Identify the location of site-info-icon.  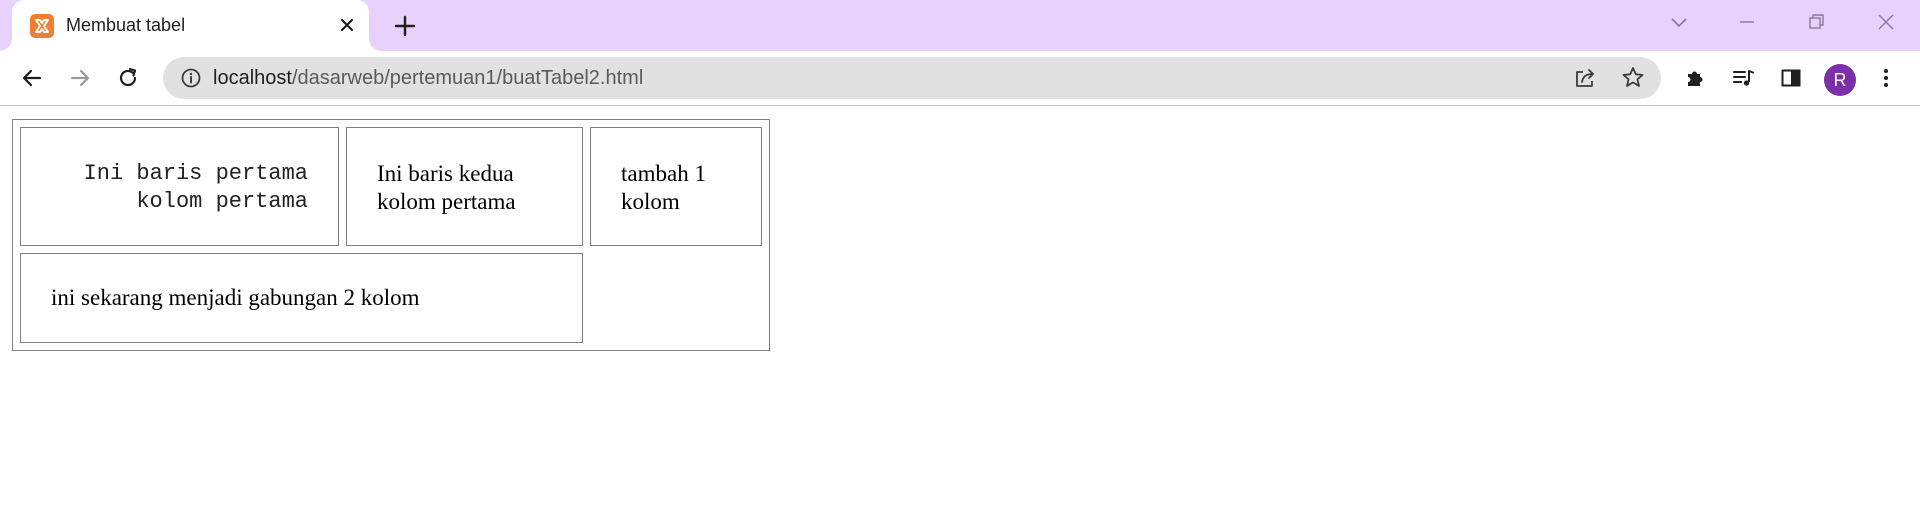
(191, 78).